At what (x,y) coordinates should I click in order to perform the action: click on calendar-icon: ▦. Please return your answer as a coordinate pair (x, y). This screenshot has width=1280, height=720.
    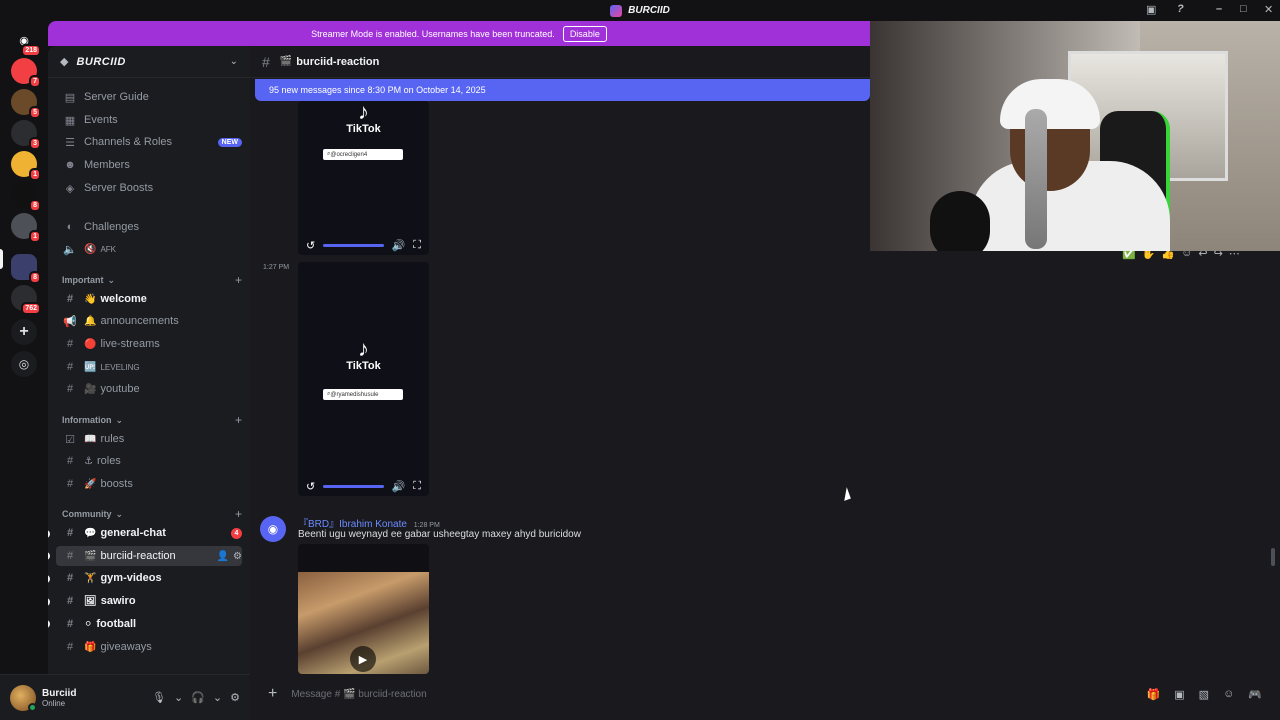
    Looking at the image, I should click on (70, 120).